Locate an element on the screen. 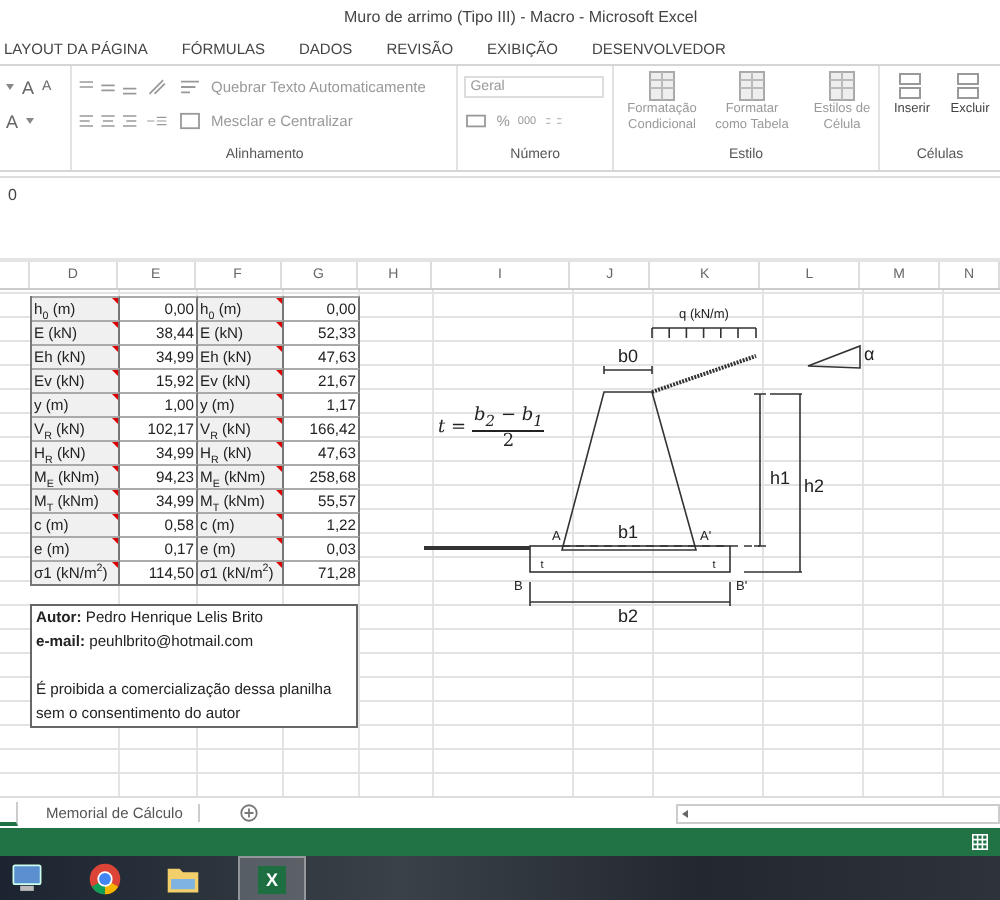  taskbar-button: X is located at coordinates (272, 878).